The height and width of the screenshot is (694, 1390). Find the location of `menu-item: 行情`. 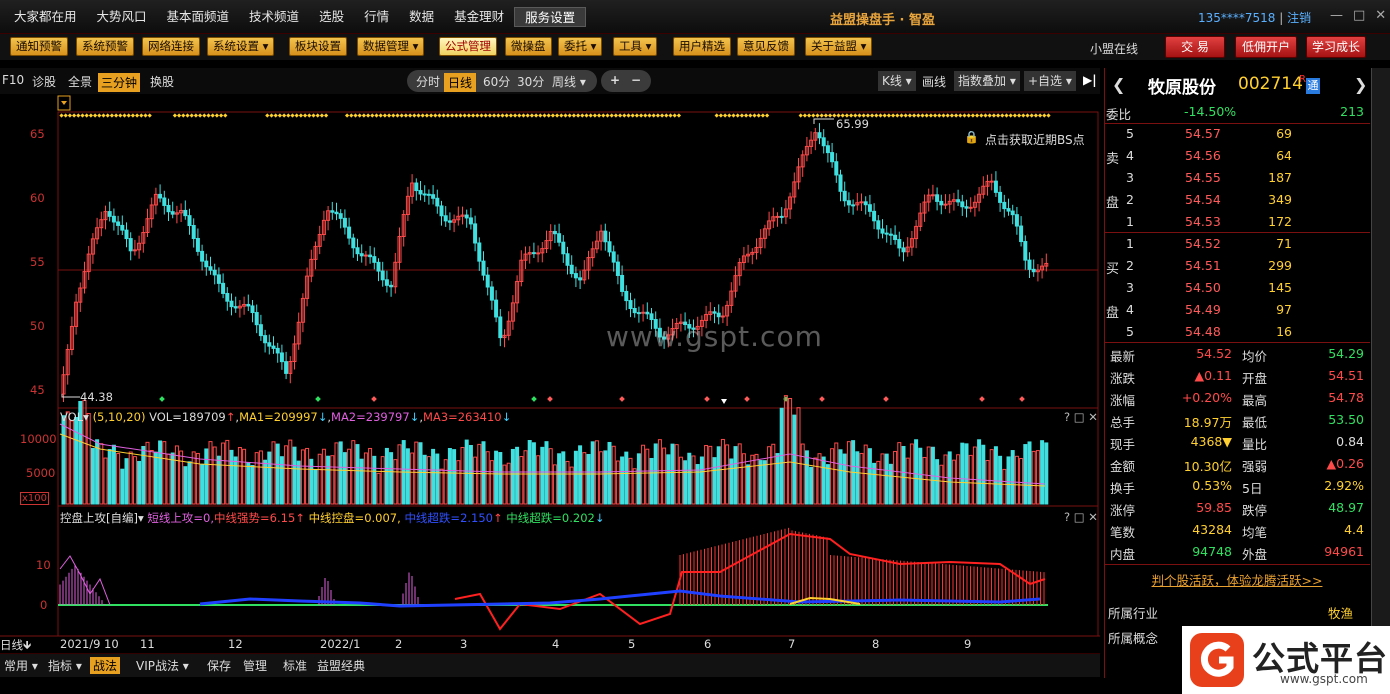

menu-item: 行情 is located at coordinates (376, 17).